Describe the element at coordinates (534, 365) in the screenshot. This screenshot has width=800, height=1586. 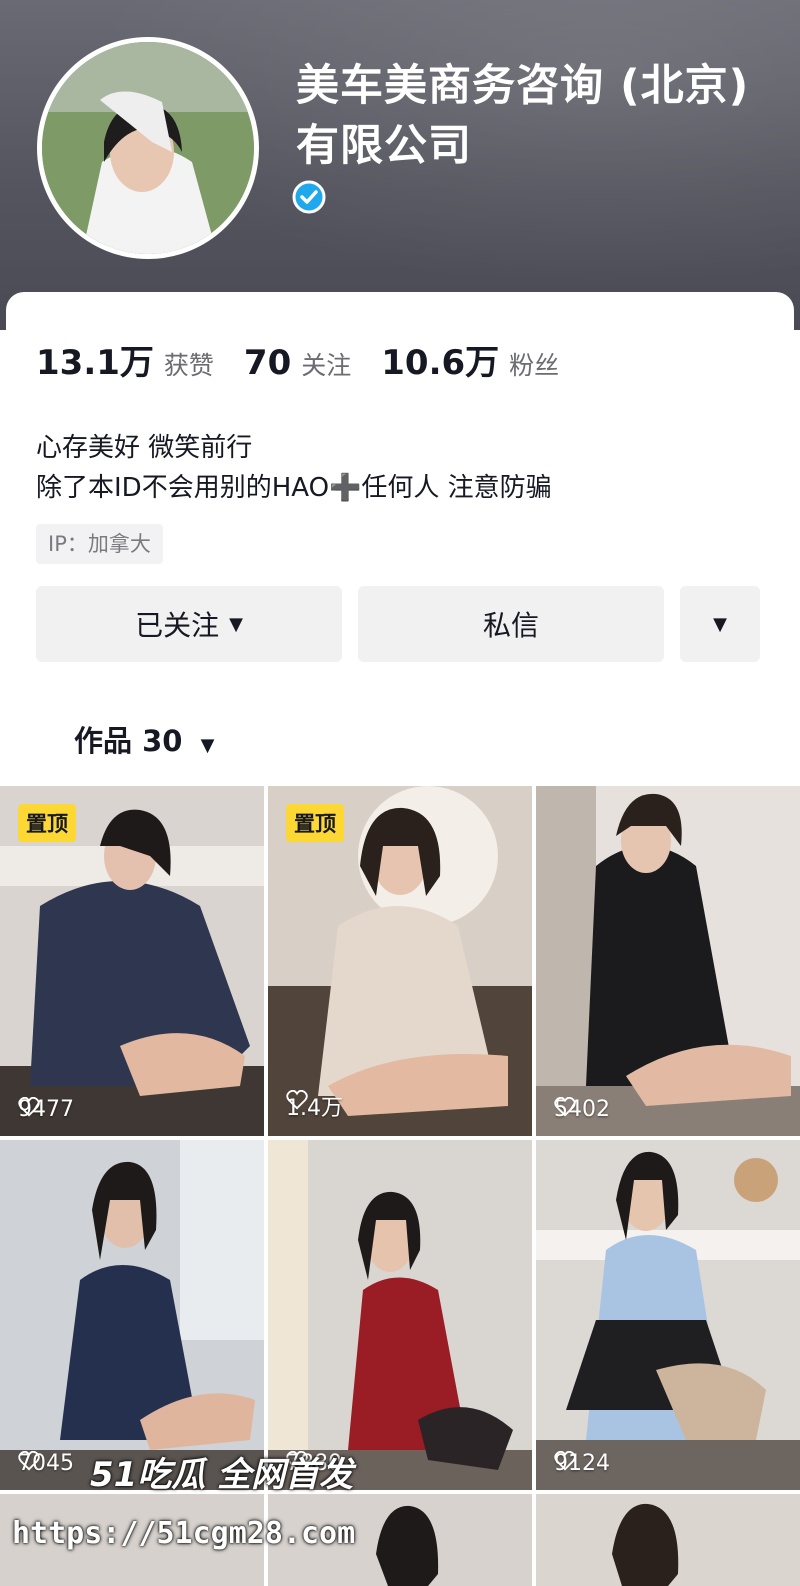
I see `followers-label: 粉丝` at that location.